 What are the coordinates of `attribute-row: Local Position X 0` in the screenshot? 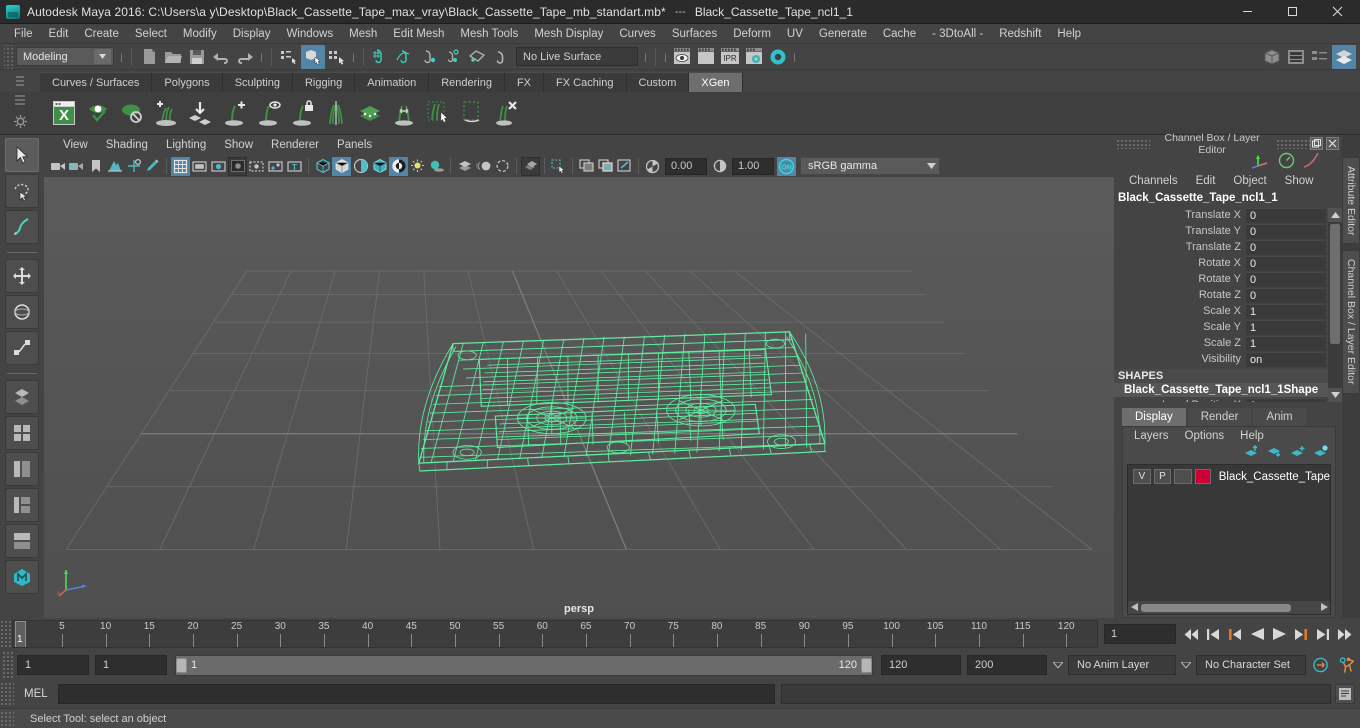 It's located at (1228, 399).